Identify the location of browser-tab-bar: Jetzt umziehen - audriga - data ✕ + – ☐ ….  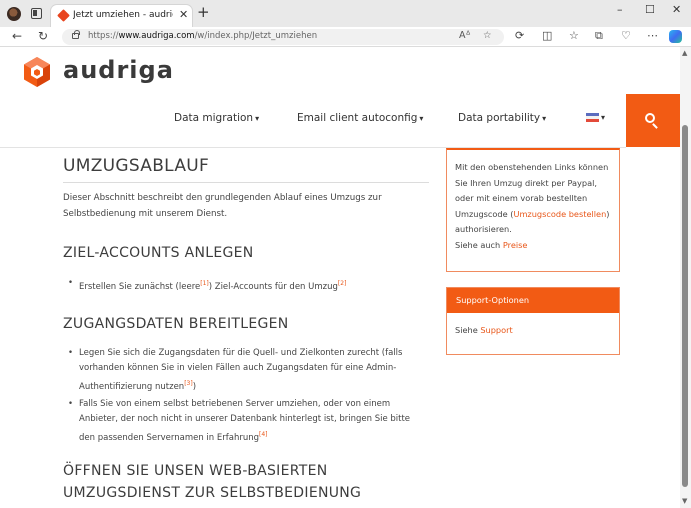
(345, 13).